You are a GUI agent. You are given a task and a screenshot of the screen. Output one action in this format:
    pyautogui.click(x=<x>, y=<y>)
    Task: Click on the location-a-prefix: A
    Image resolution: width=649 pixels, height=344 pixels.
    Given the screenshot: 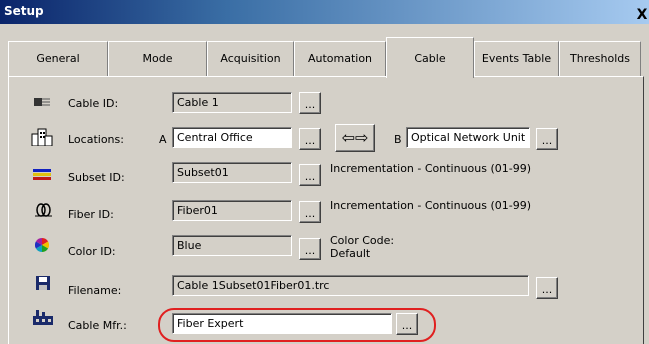 What is the action you would take?
    pyautogui.click(x=163, y=139)
    